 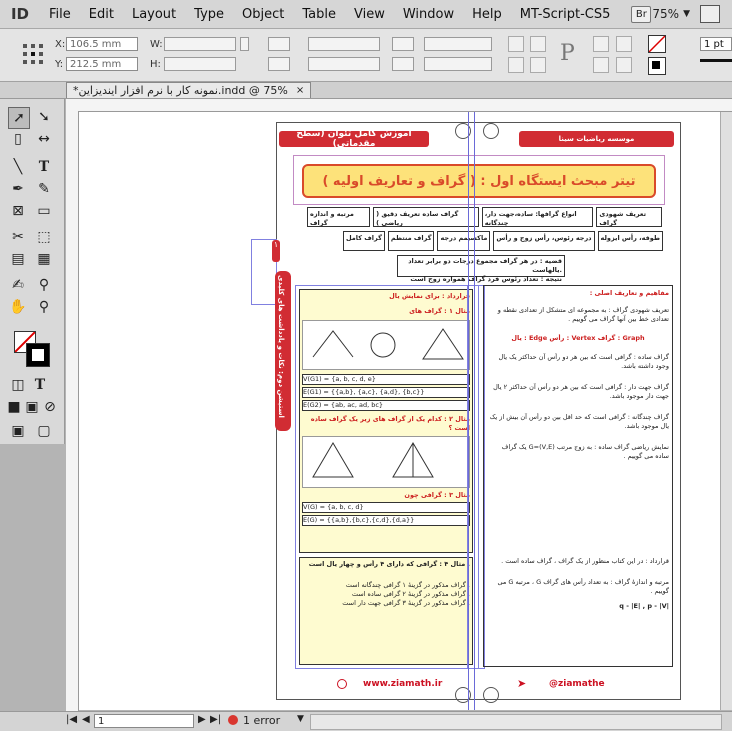 I want to click on preview-mode-icon: ▢, so click(x=44, y=431).